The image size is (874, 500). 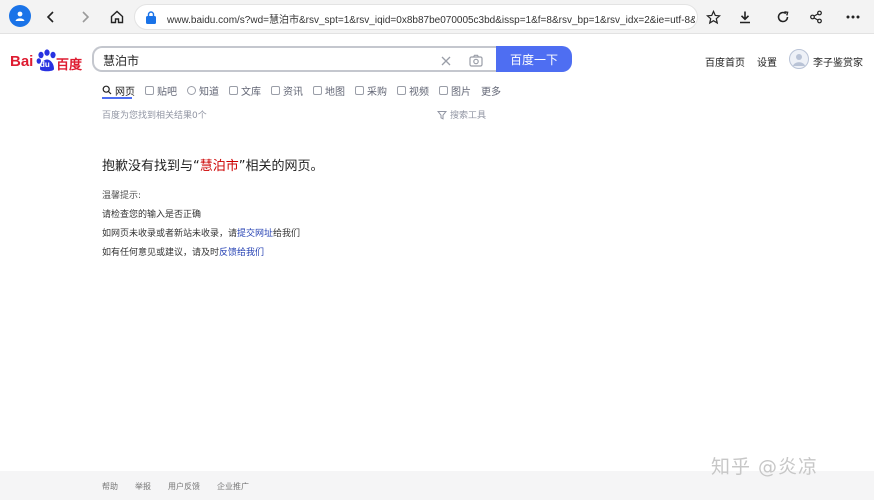 What do you see at coordinates (534, 59) in the screenshot?
I see `search-button: 百度一下` at bounding box center [534, 59].